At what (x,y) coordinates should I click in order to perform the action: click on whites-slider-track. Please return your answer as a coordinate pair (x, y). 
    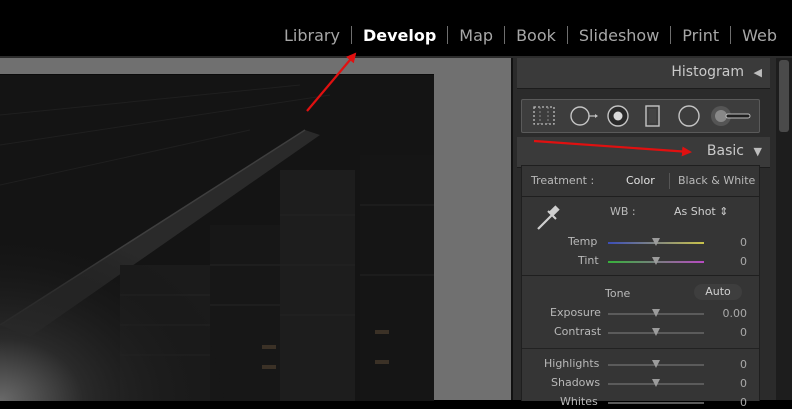
    Looking at the image, I should click on (656, 403).